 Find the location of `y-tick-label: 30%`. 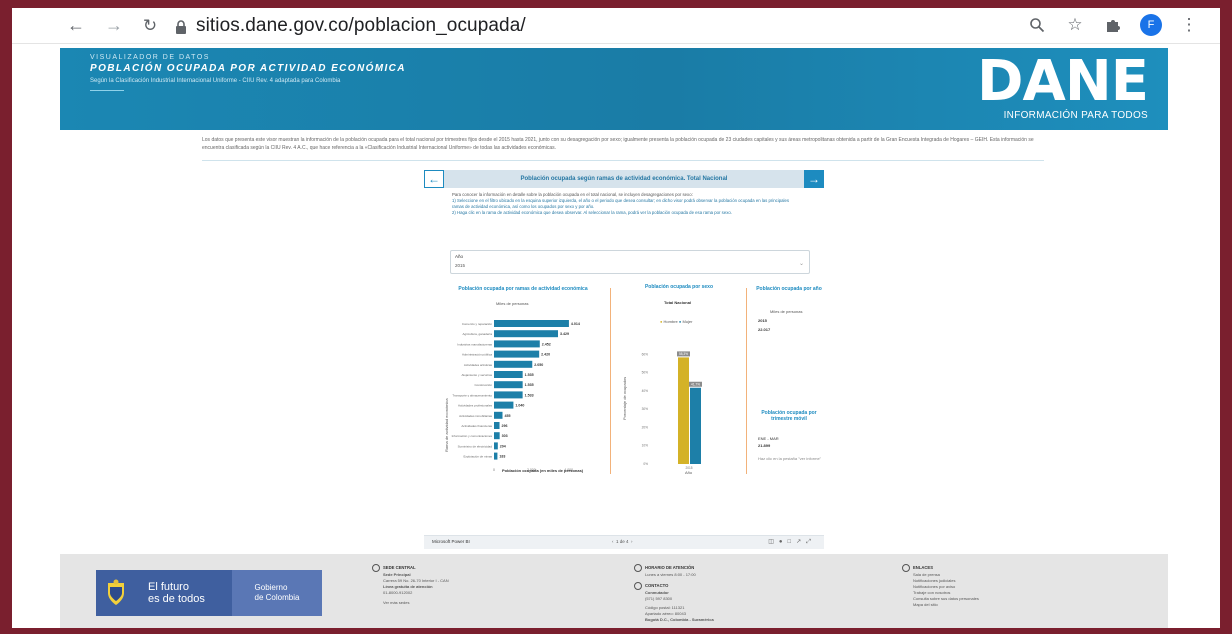

y-tick-label: 30% is located at coordinates (645, 409).